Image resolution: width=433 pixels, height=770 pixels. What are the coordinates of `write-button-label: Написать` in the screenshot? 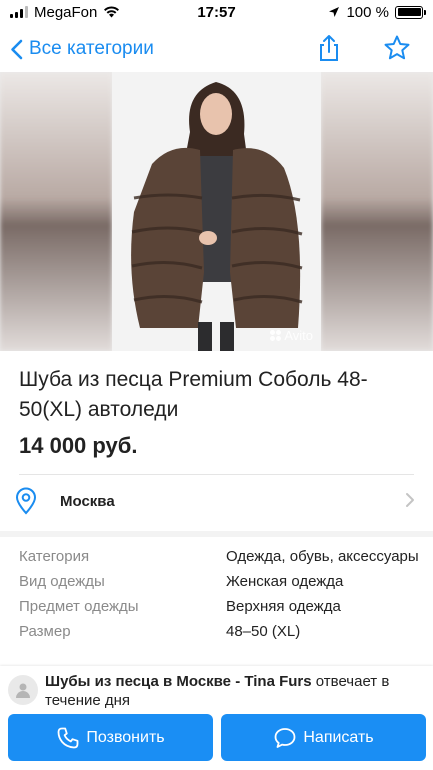 It's located at (338, 737).